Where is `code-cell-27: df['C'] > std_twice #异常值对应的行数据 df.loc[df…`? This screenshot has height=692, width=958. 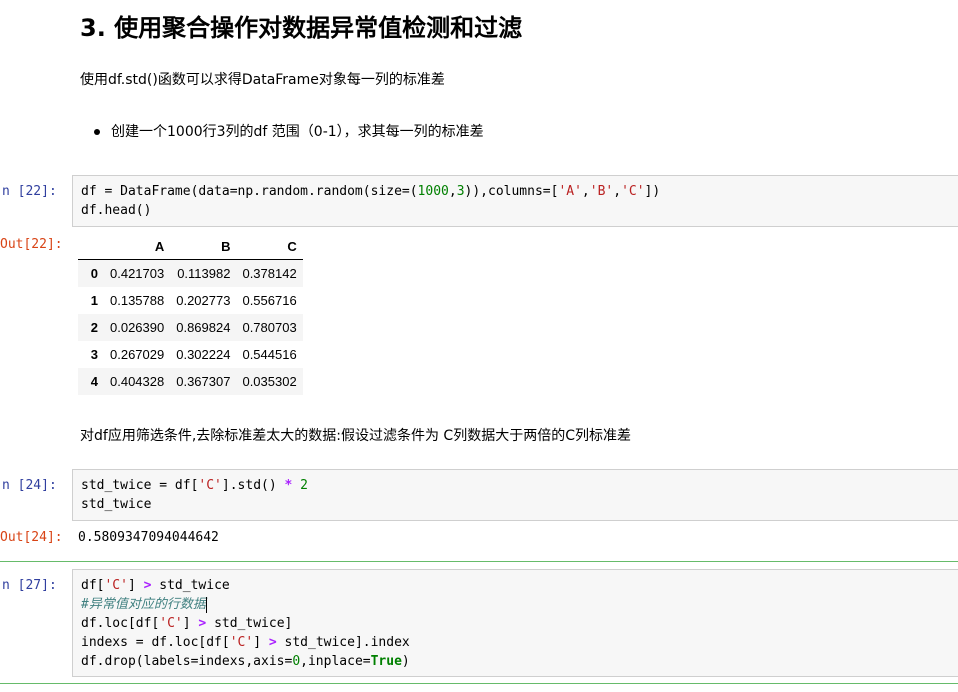 code-cell-27: df['C'] > std_twice #异常值对应的行数据 df.loc[df… is located at coordinates (515, 623).